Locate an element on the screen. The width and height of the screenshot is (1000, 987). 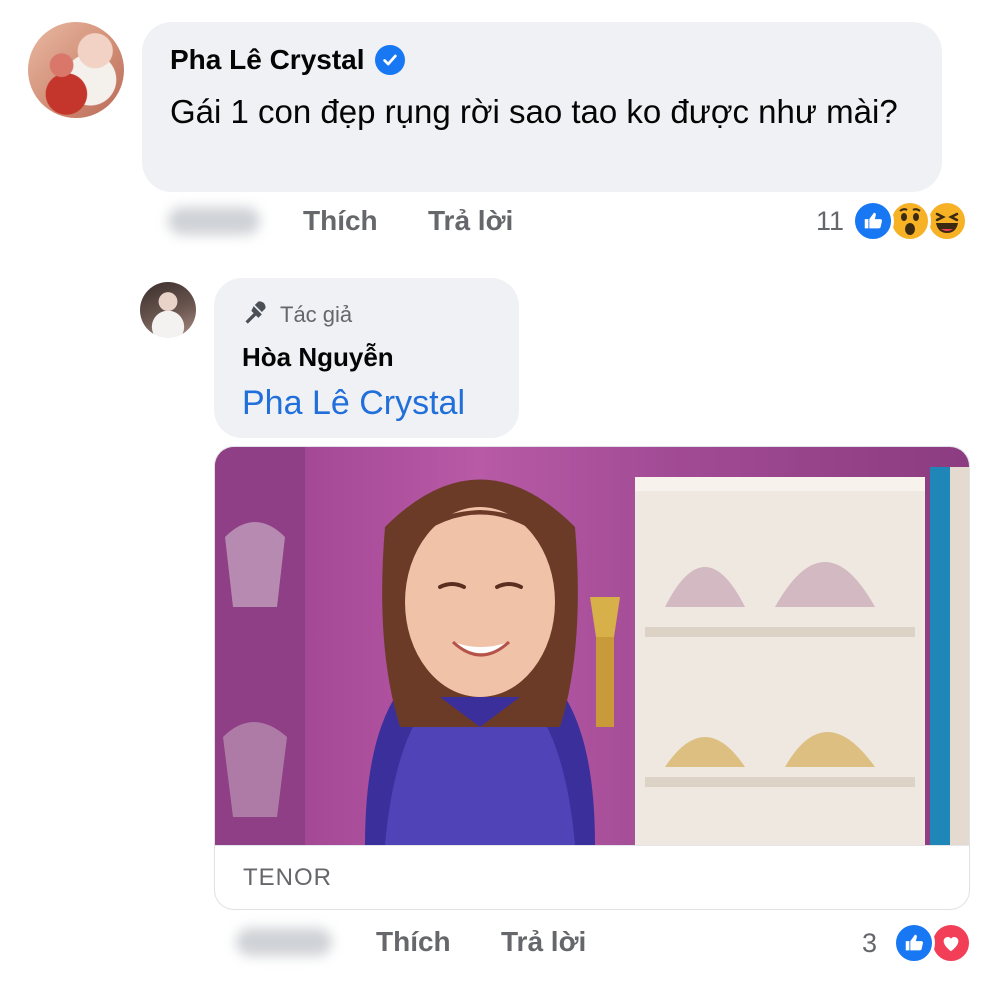
commenter-avatar is located at coordinates (76, 70).